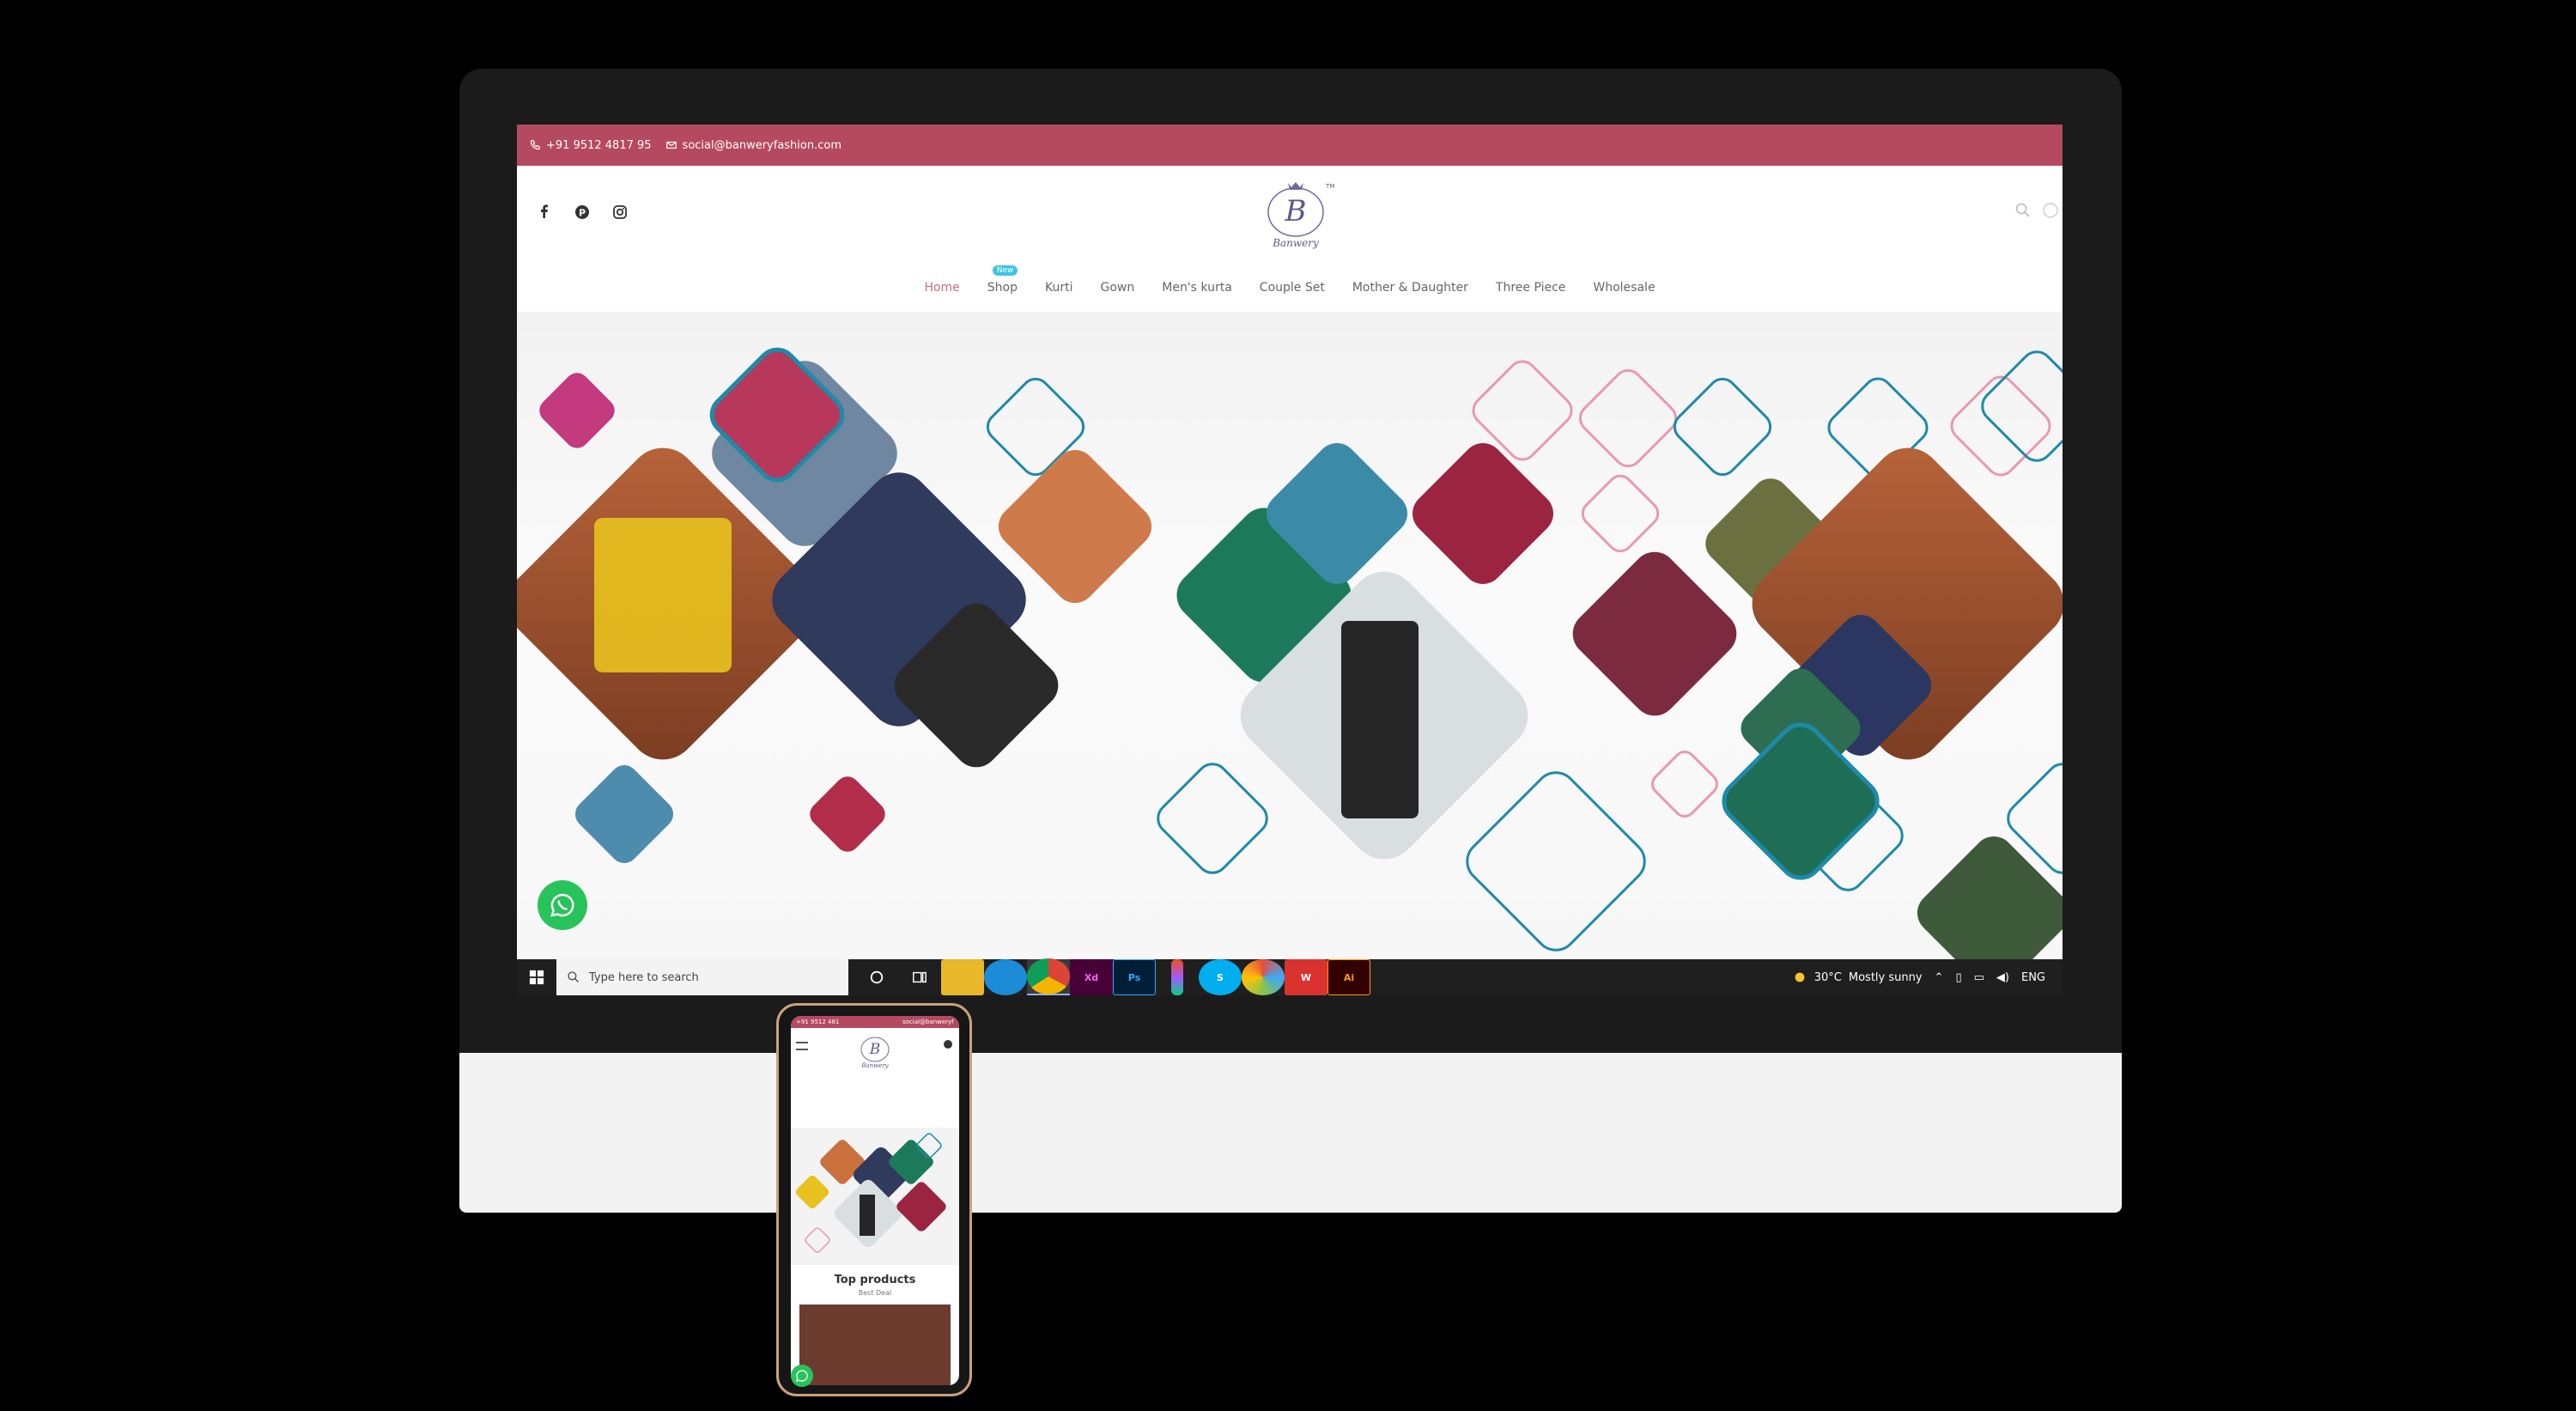  What do you see at coordinates (817, 1022) in the screenshot?
I see `phone-topbar-phone: +91 9512 4817 95` at bounding box center [817, 1022].